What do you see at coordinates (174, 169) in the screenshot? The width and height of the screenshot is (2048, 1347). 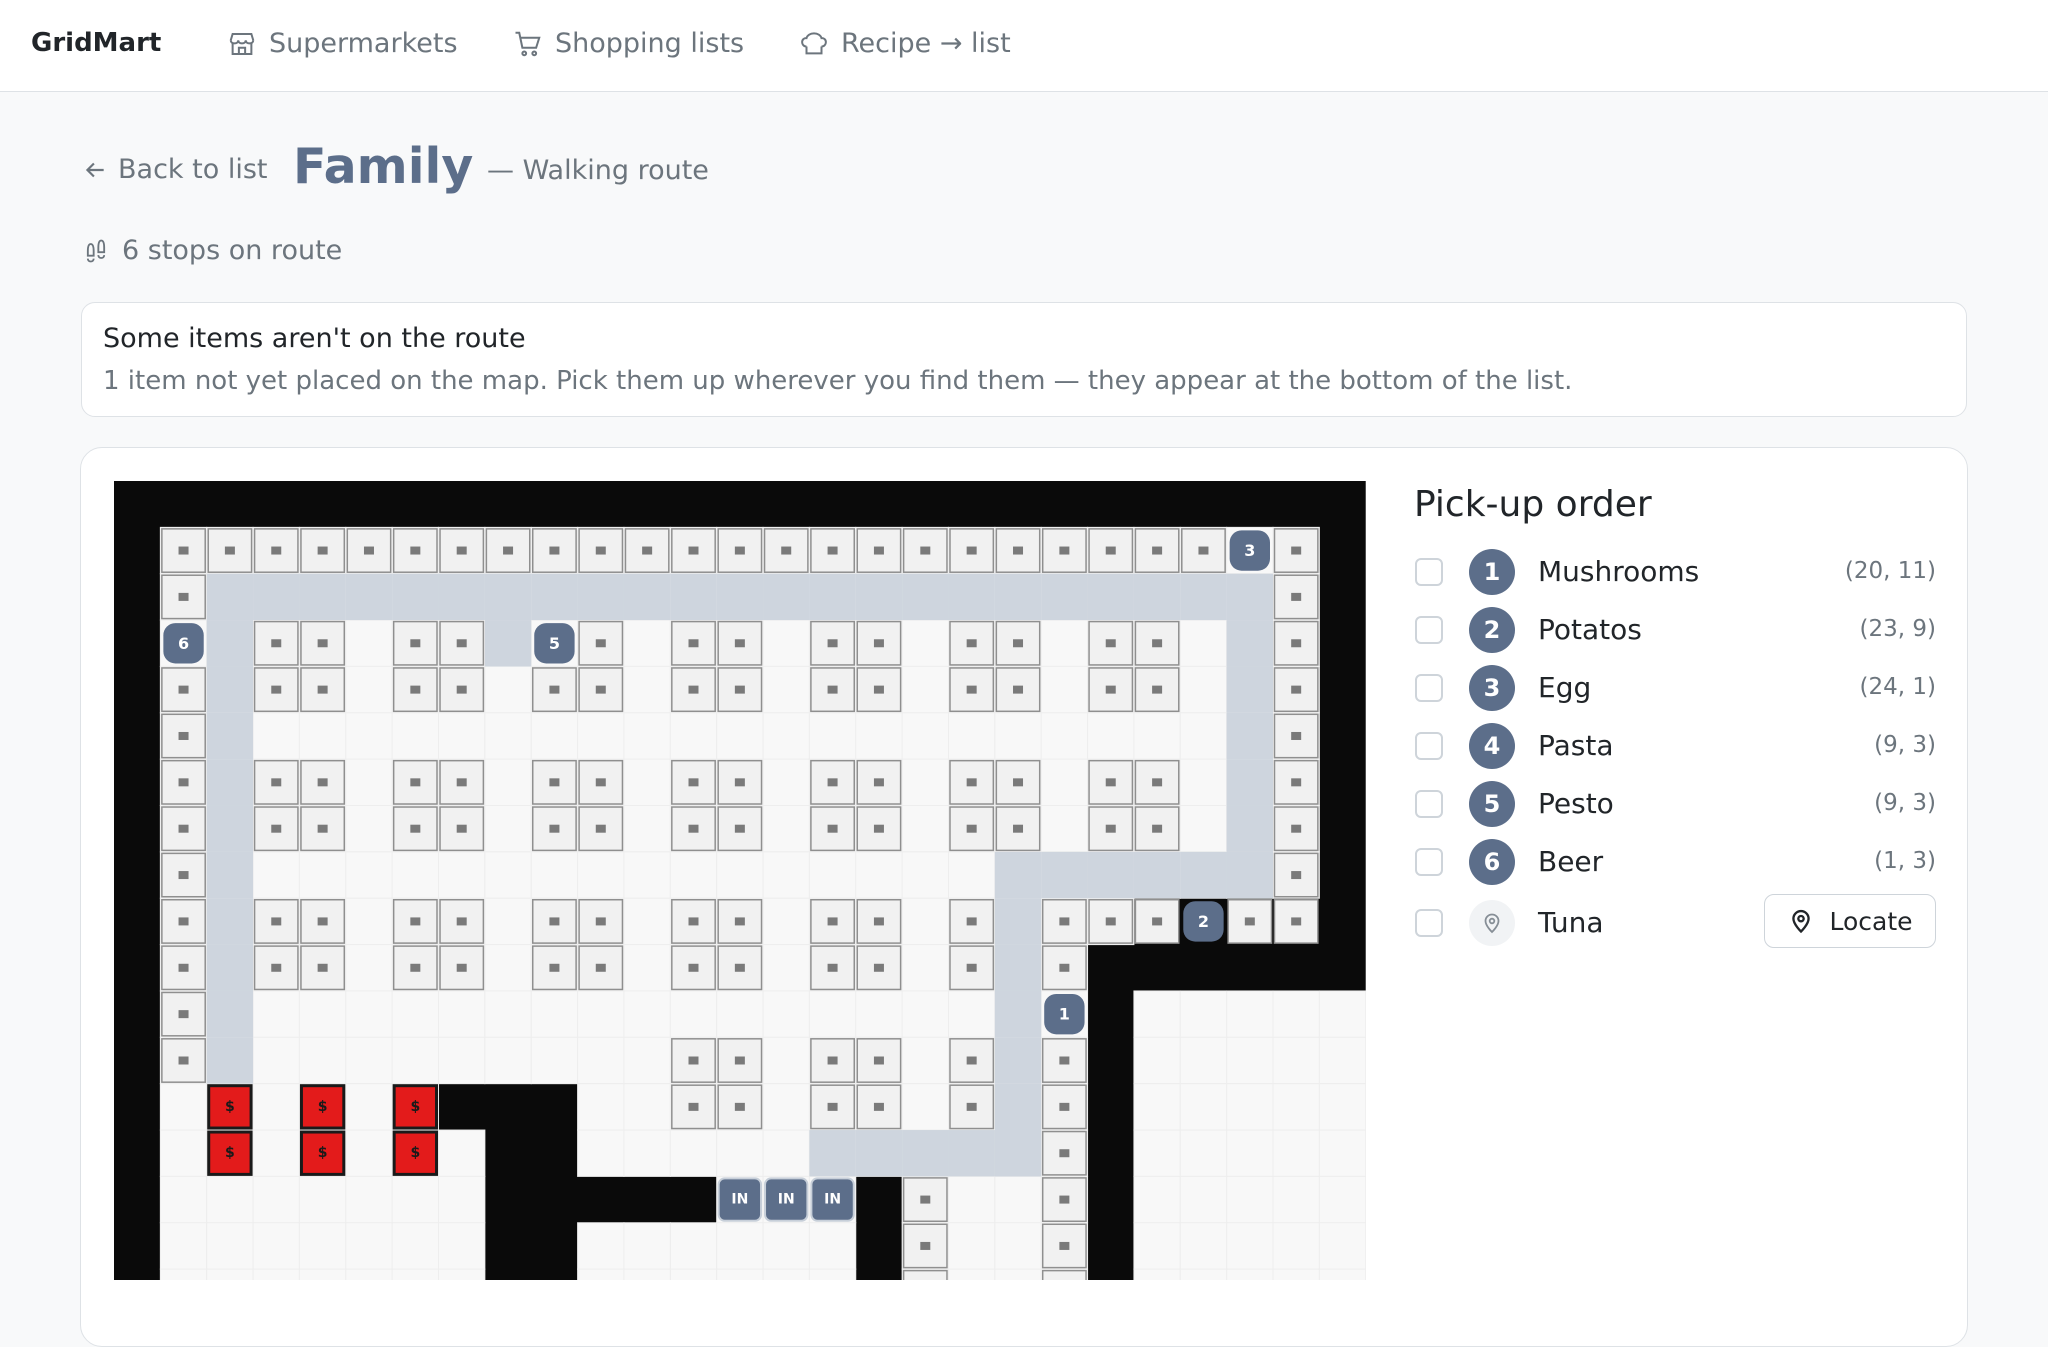 I see `back-to-list-link: Back to list` at bounding box center [174, 169].